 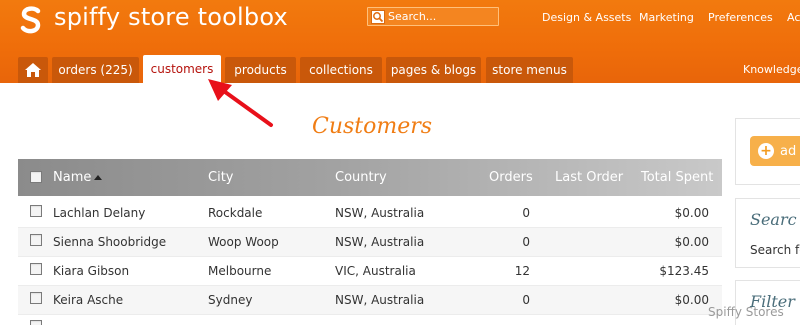 What do you see at coordinates (36, 177) in the screenshot?
I see `select-all-checkbox` at bounding box center [36, 177].